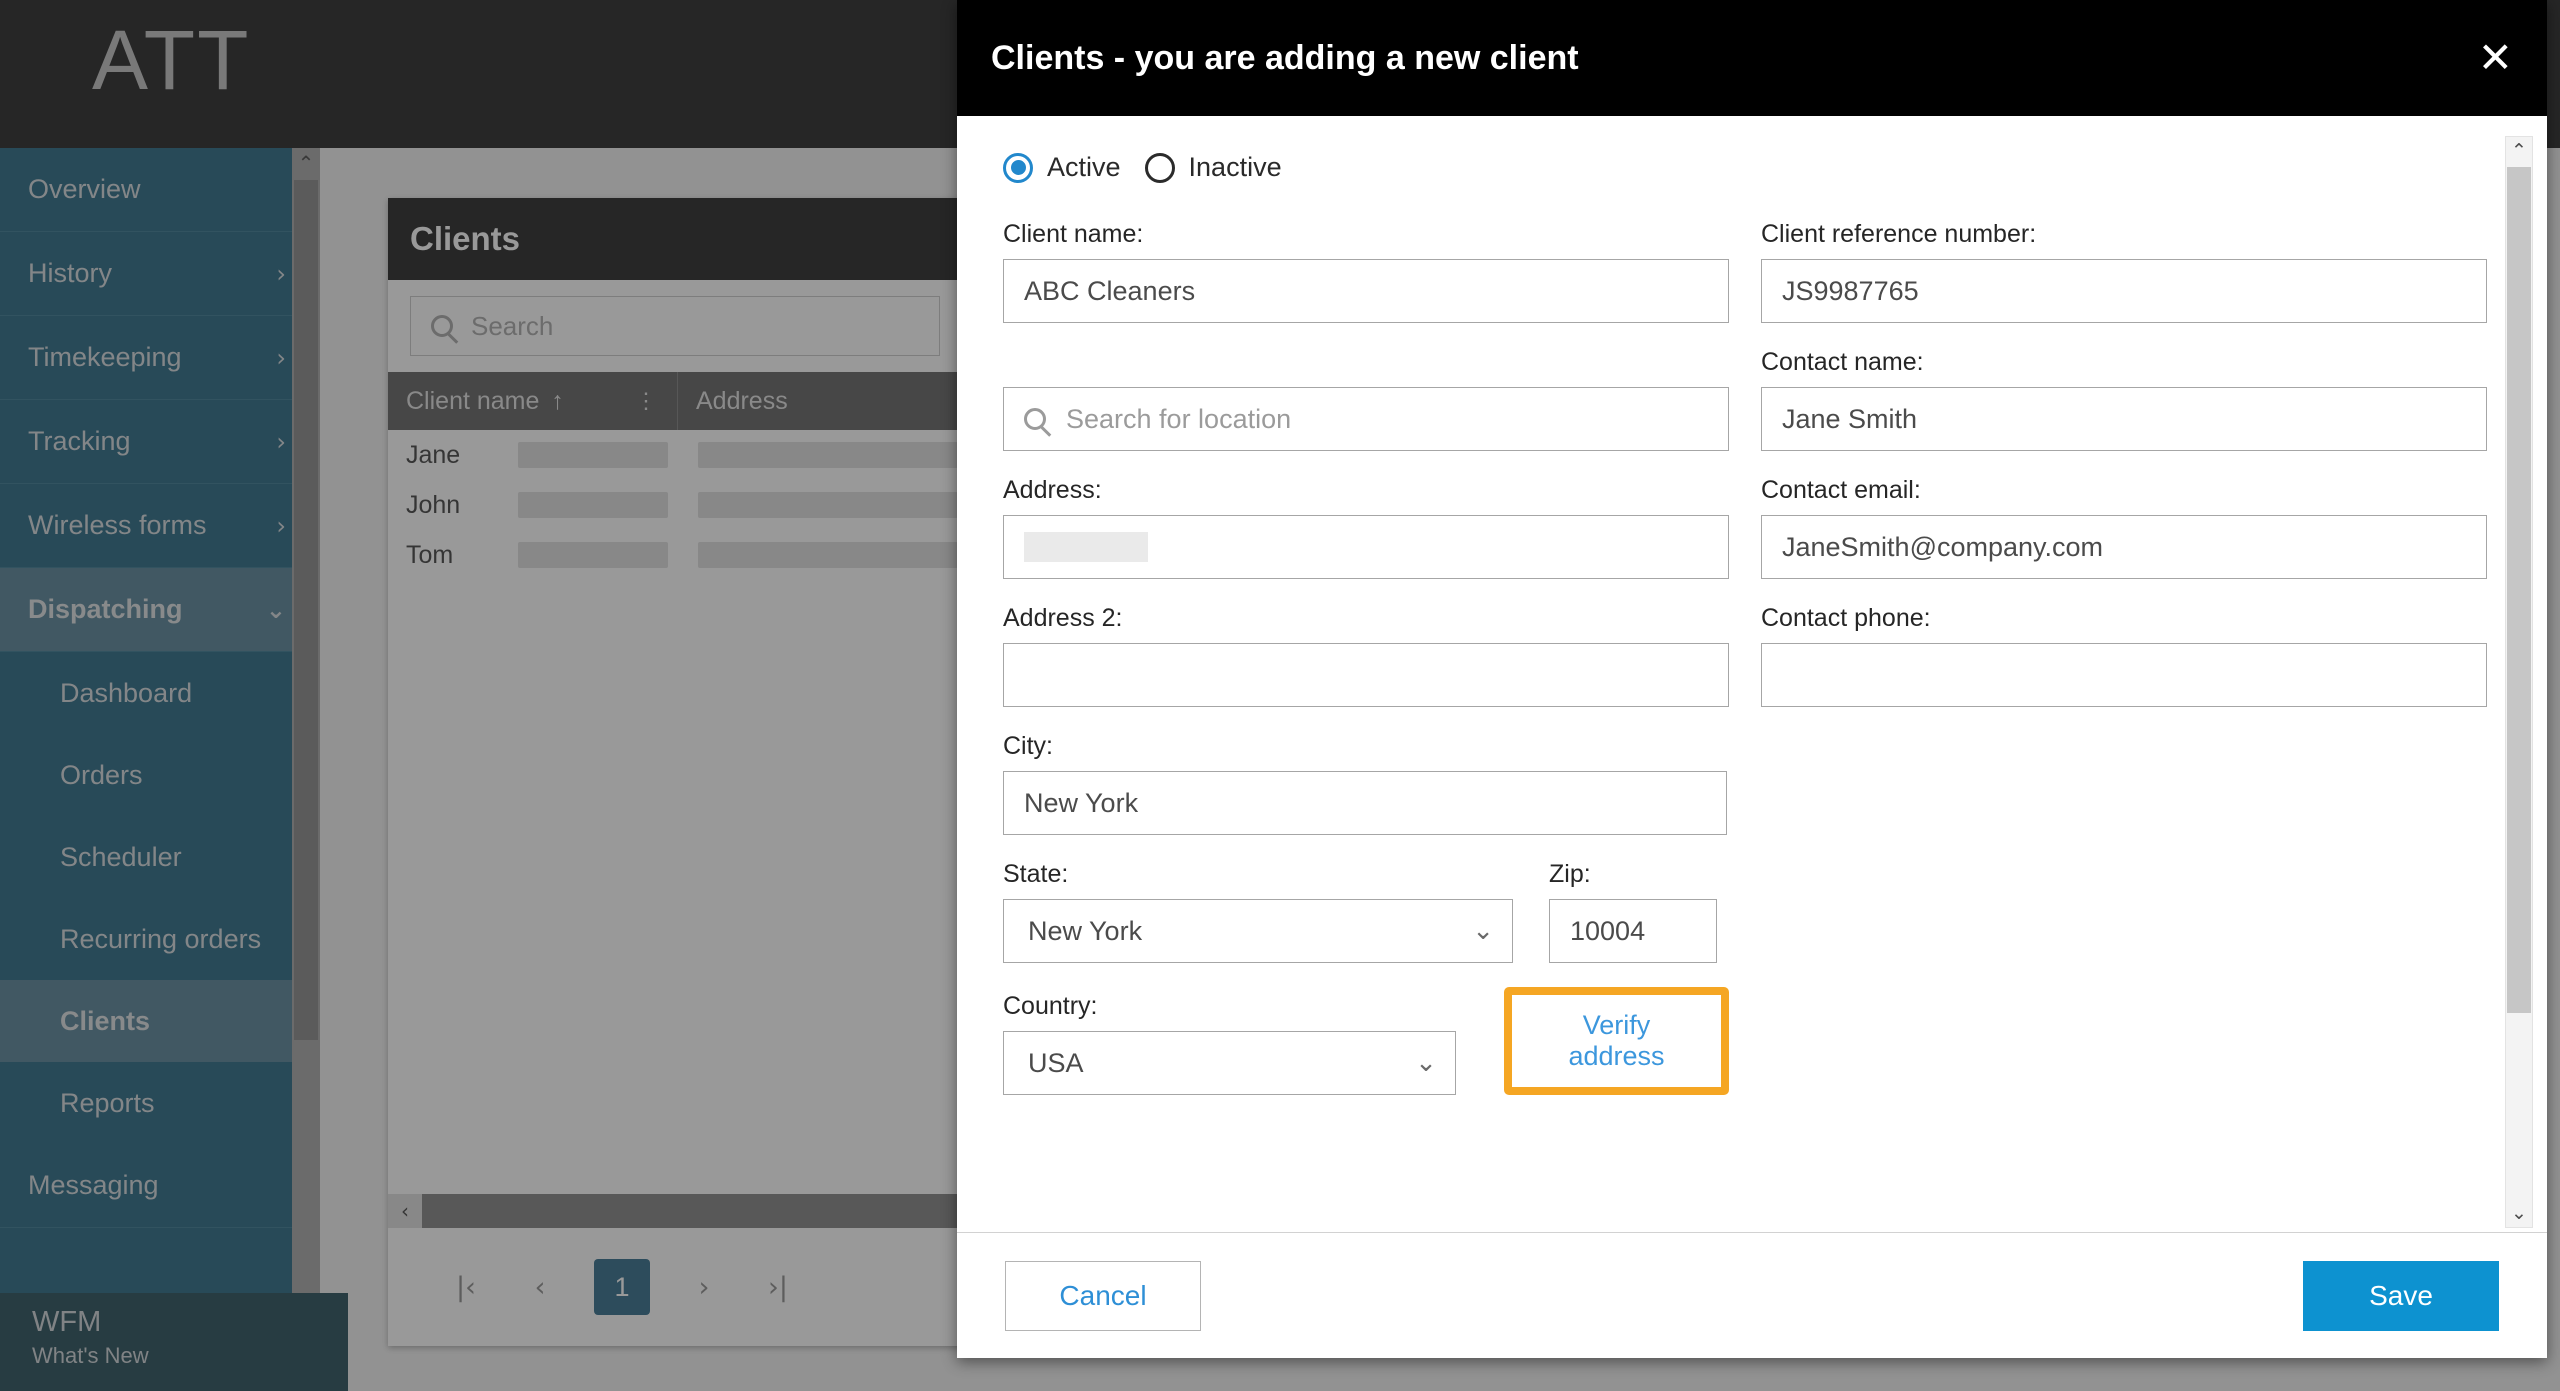 The image size is (2560, 1391). I want to click on field-country: Country: USA ⌄, so click(1229, 1043).